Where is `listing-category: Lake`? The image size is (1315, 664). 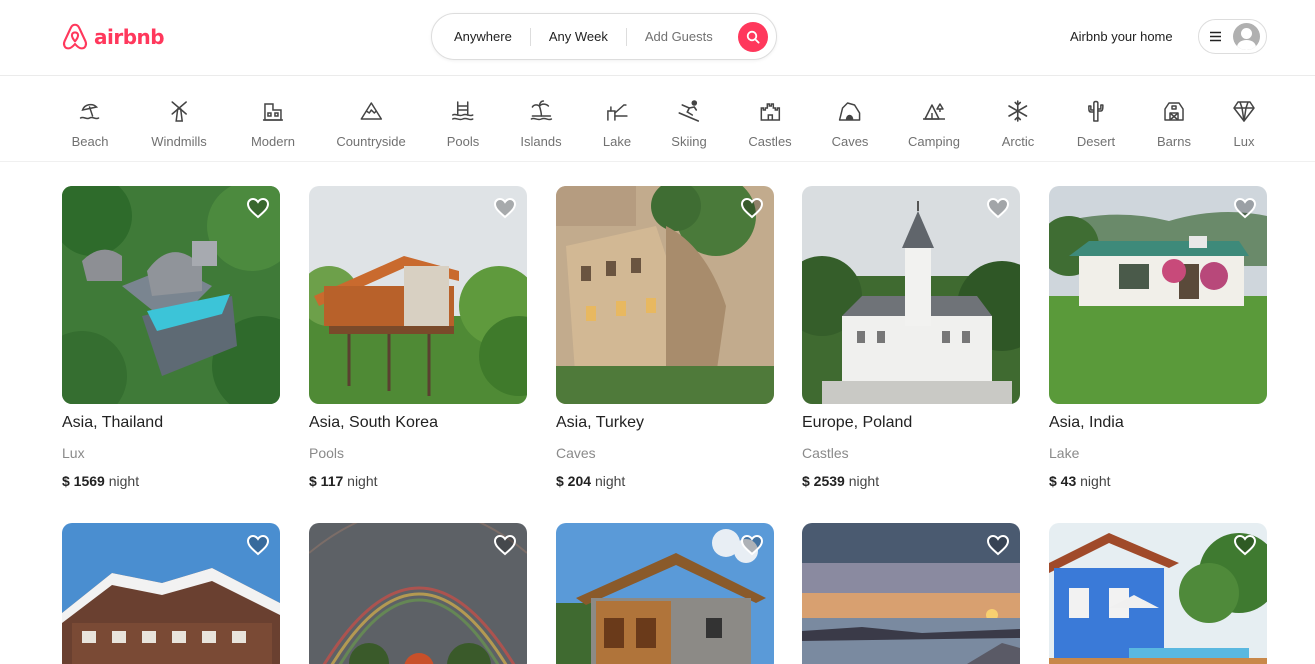 listing-category: Lake is located at coordinates (1064, 453).